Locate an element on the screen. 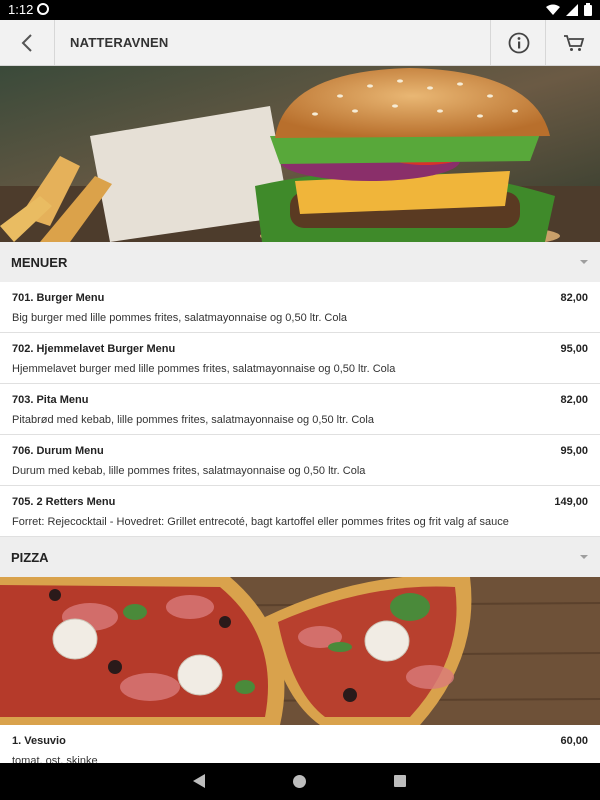 The image size is (600, 800). app-toolbar: NATTERAVNEN is located at coordinates (300, 43).